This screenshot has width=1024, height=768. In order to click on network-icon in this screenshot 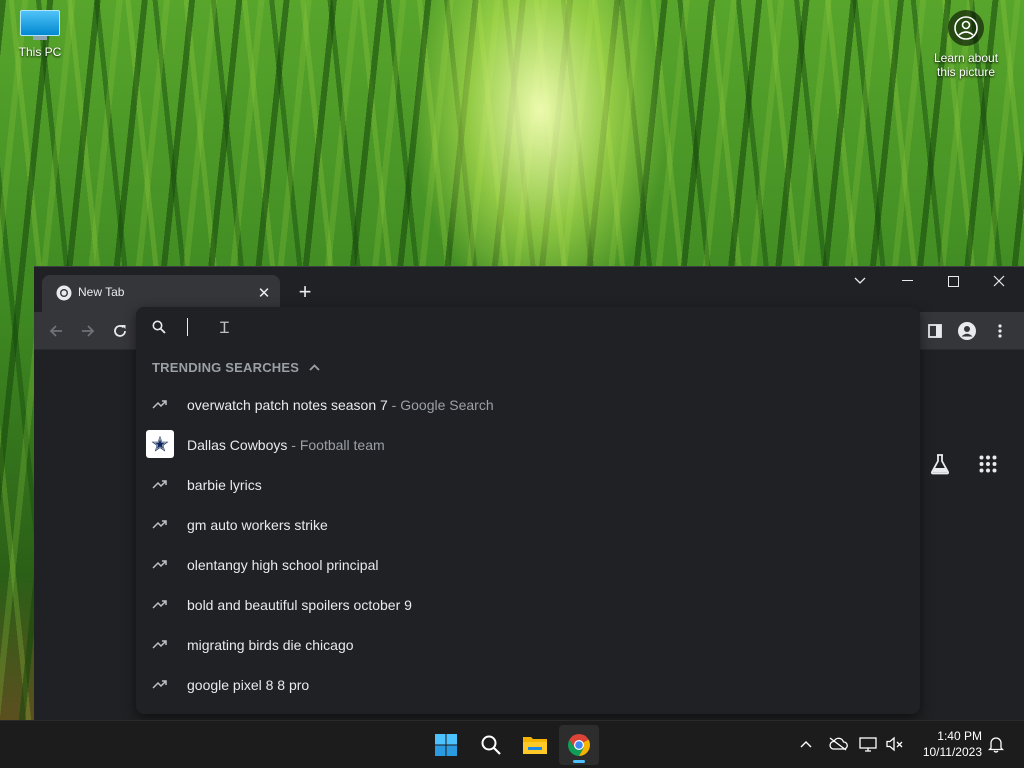, I will do `click(868, 744)`.